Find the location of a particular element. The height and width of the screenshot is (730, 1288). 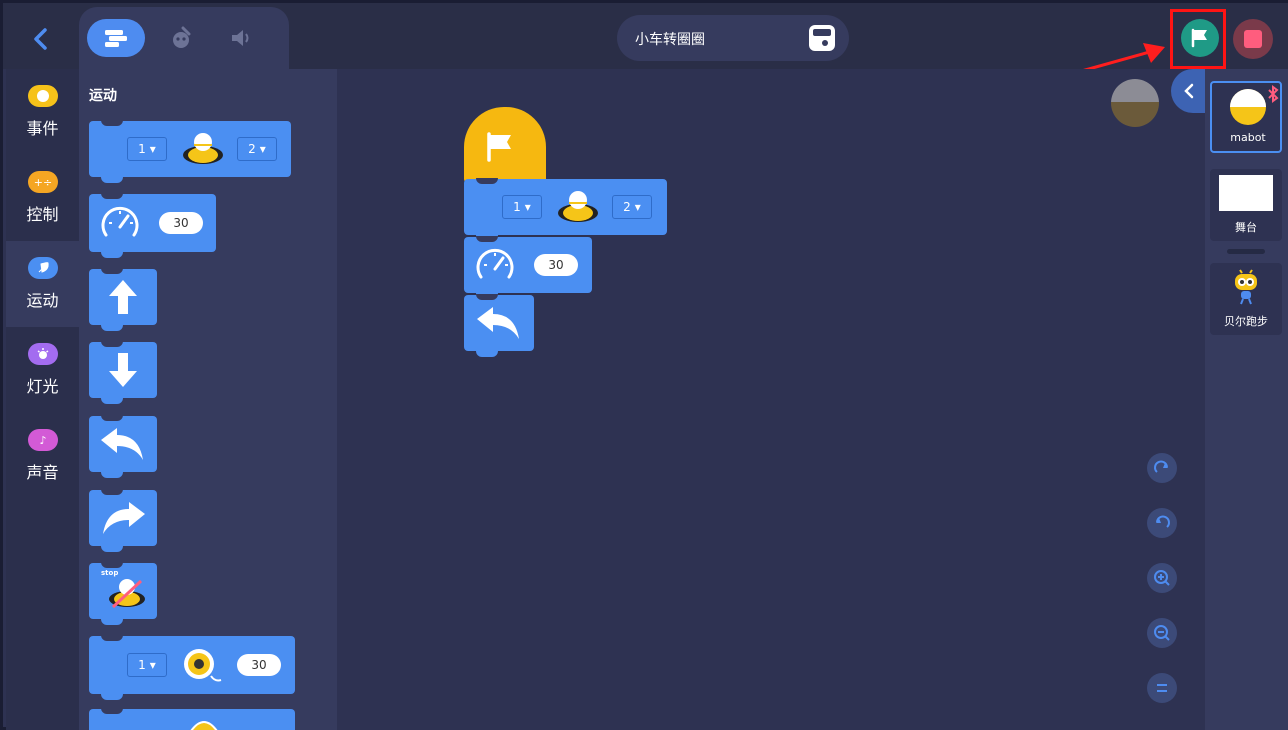

zoom-reset-button is located at coordinates (1162, 688).